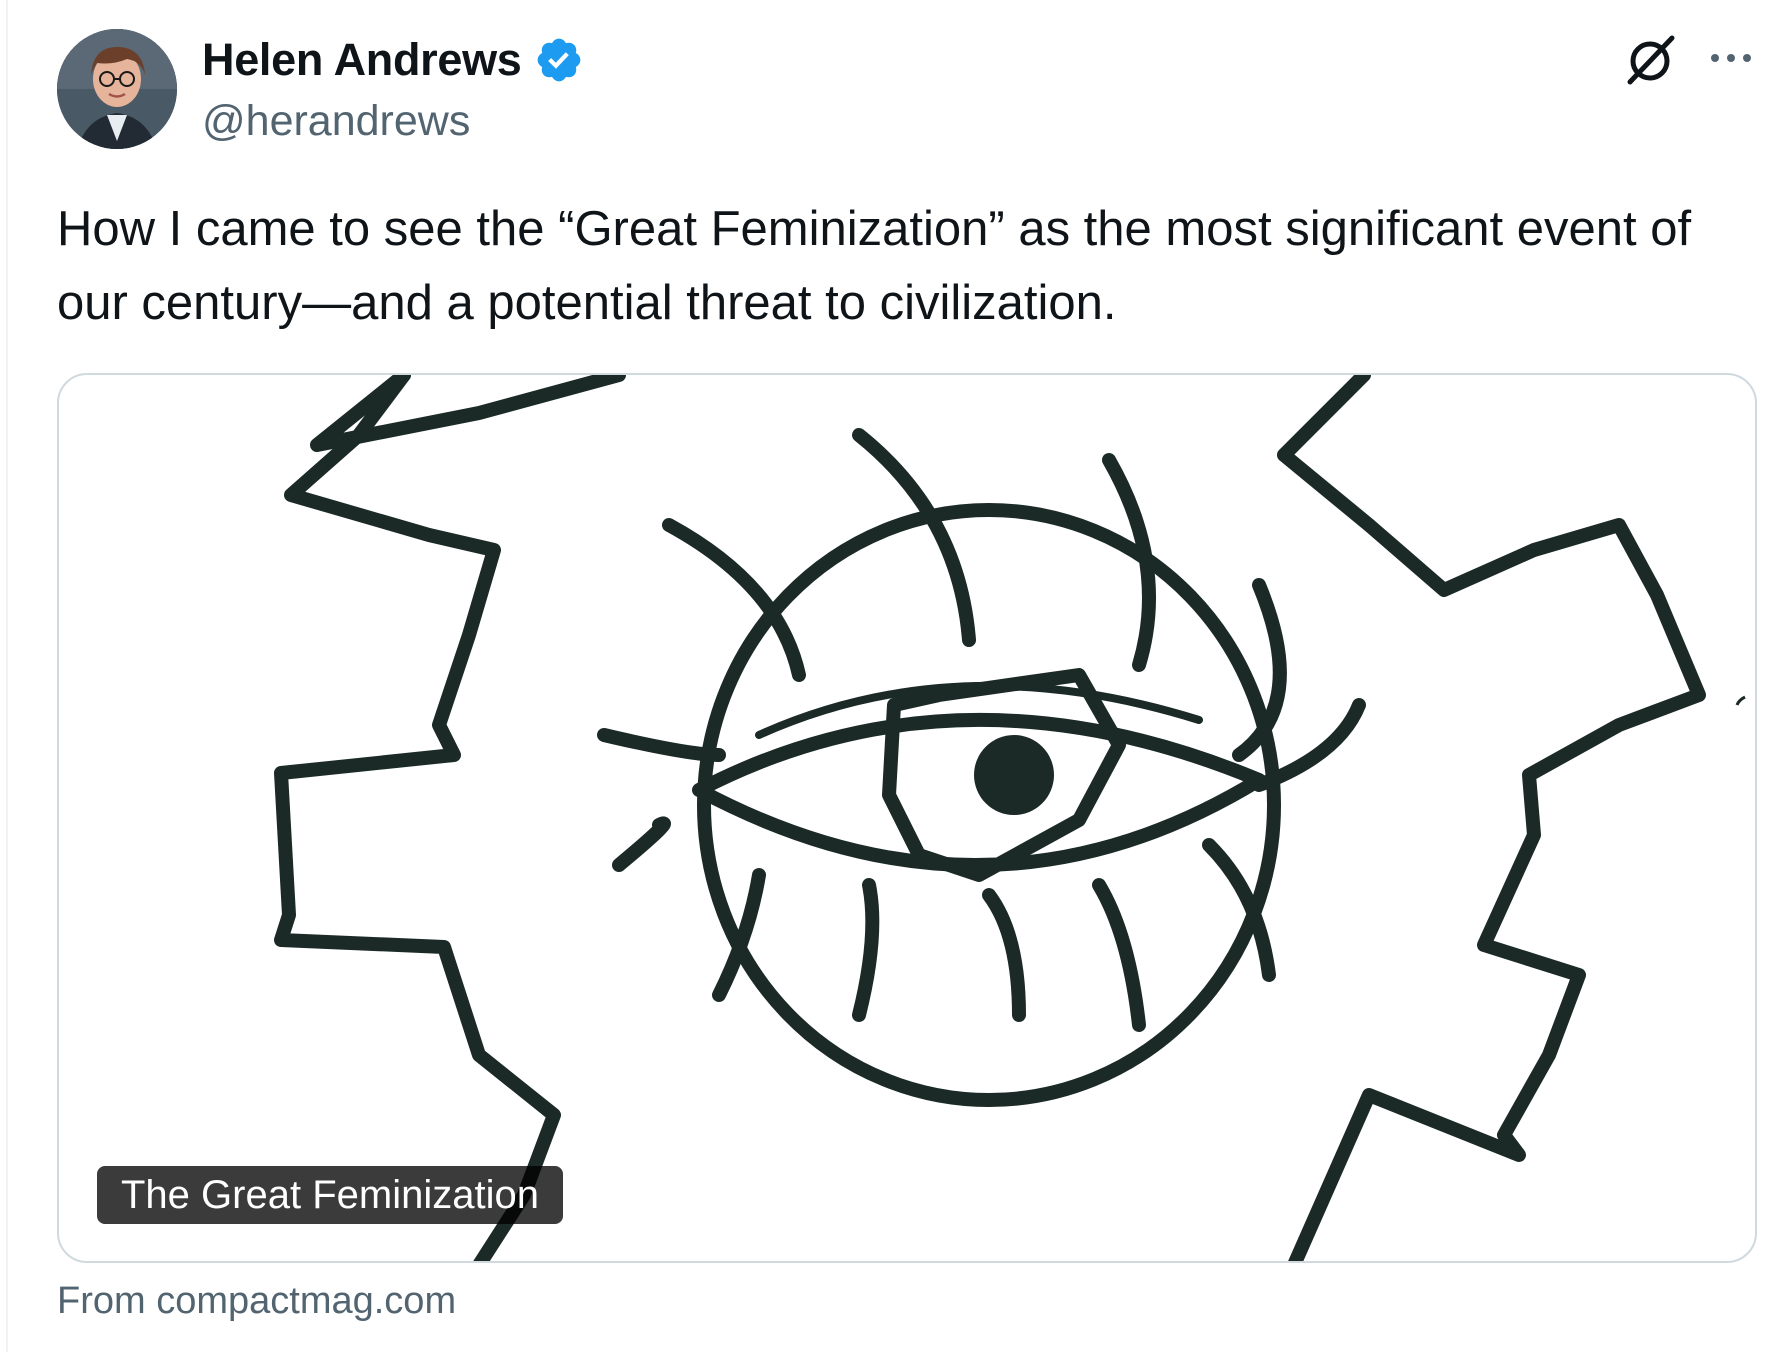  I want to click on avatar, so click(117, 89).